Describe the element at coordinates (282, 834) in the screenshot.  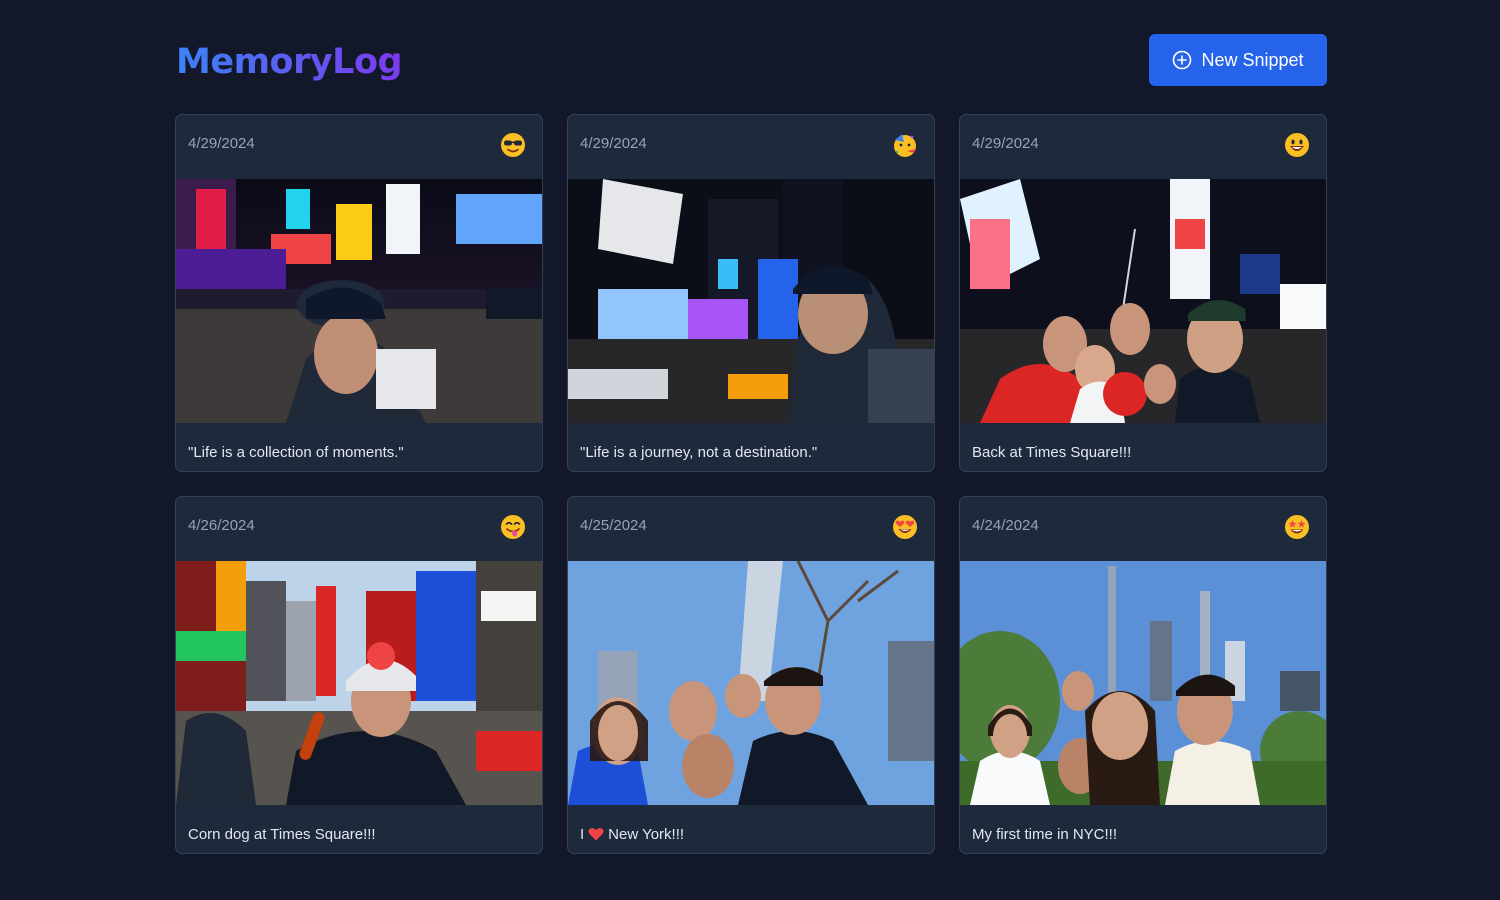
I see `snippet-caption: Corn dog at Times Square!!!` at that location.